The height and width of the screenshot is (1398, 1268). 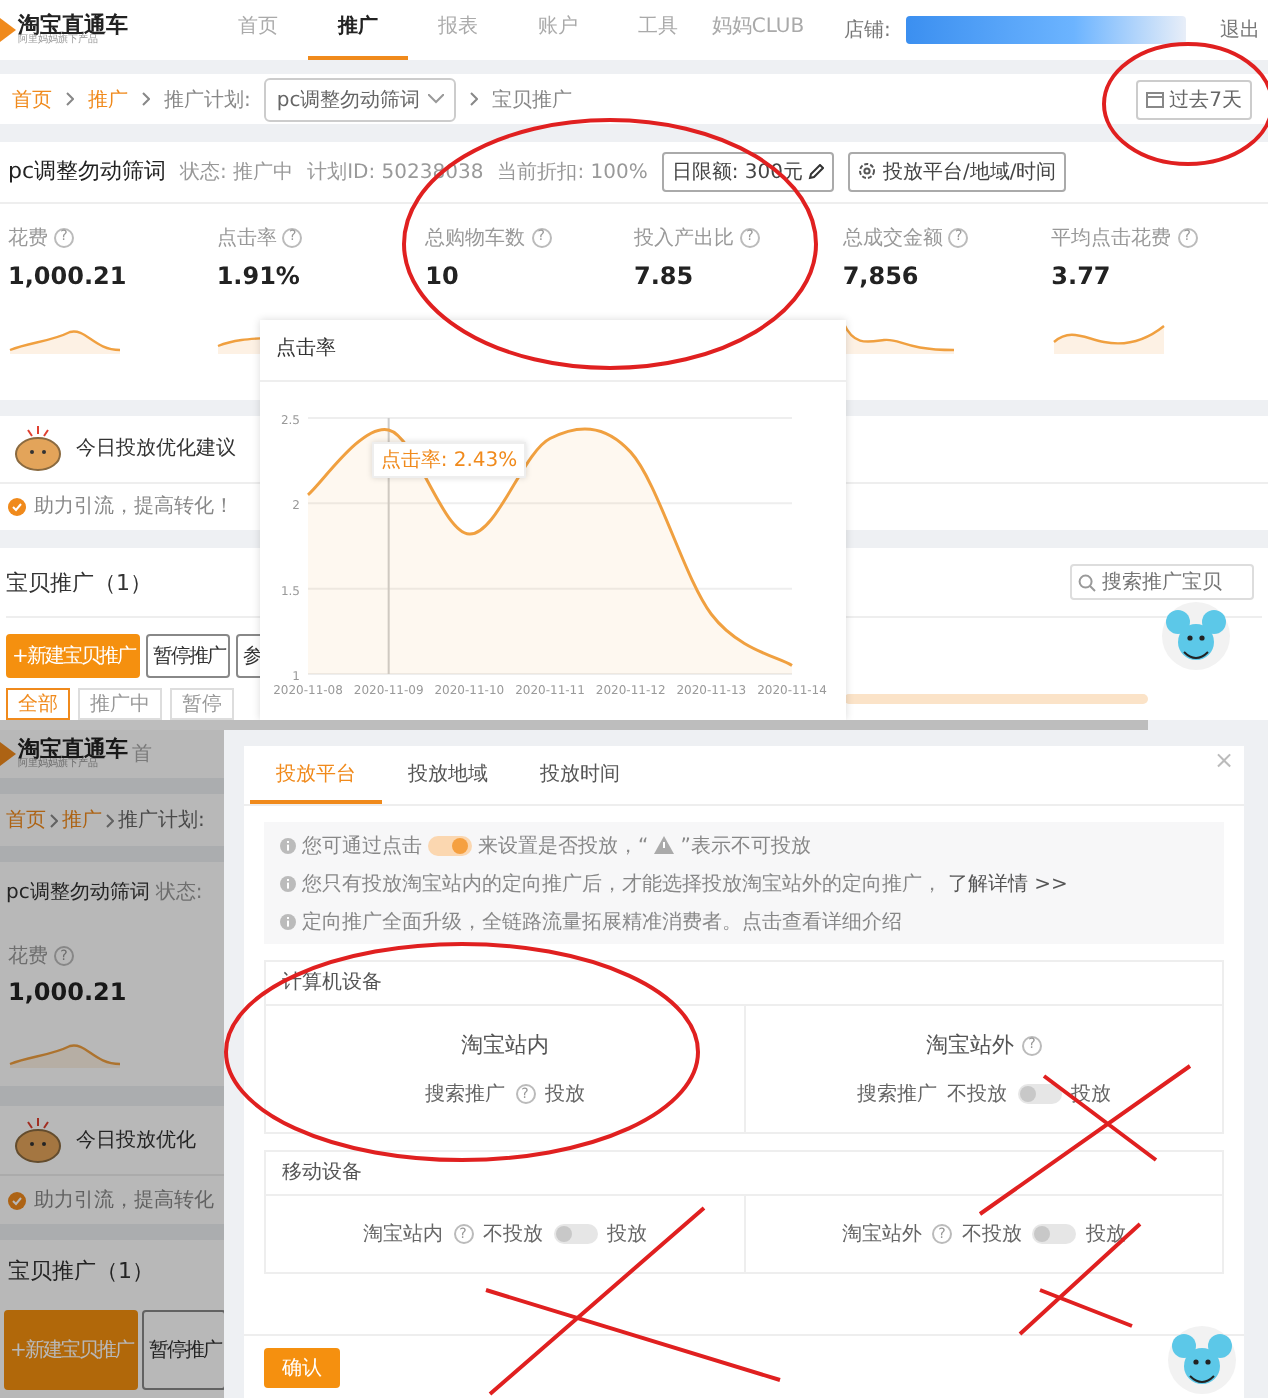 What do you see at coordinates (259, 275) in the screenshot?
I see `metric-value: 1.91%` at bounding box center [259, 275].